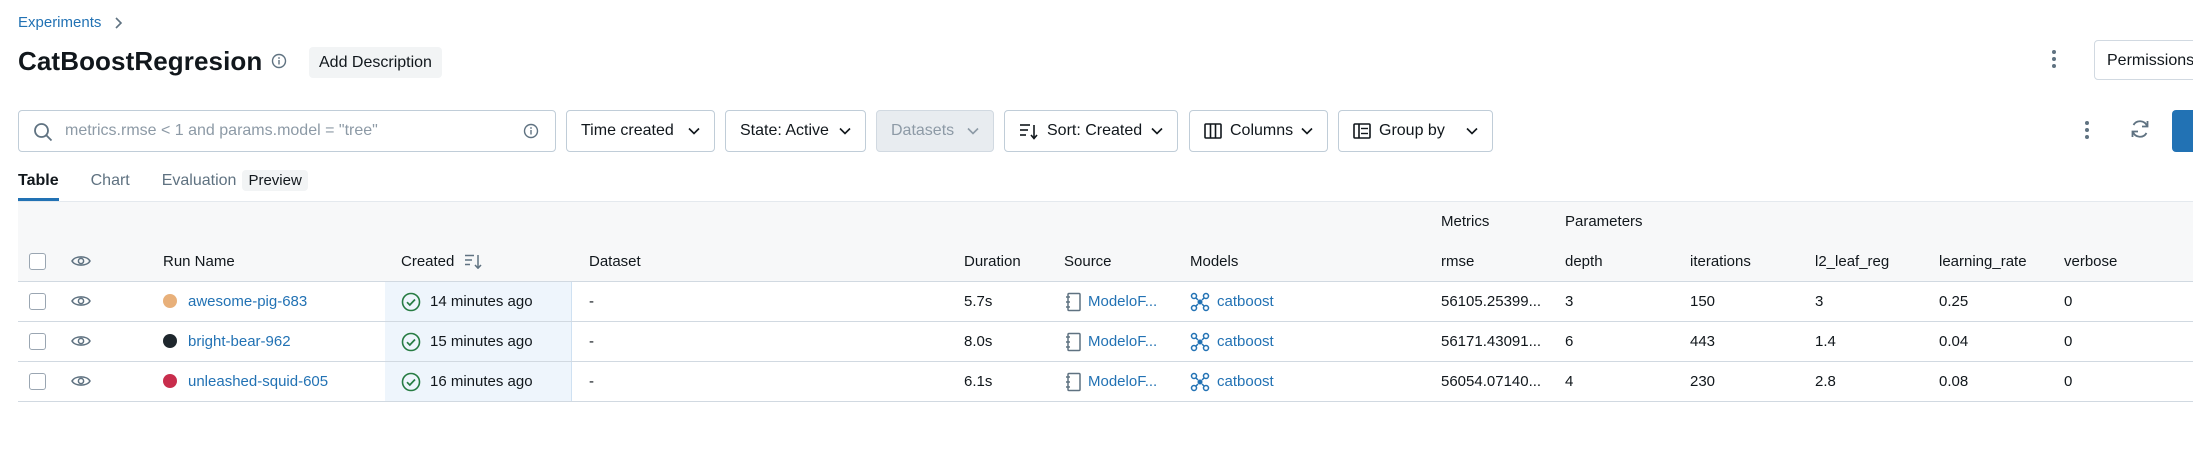  I want to click on l2-leaf-reg-value: 1.4, so click(1825, 341).